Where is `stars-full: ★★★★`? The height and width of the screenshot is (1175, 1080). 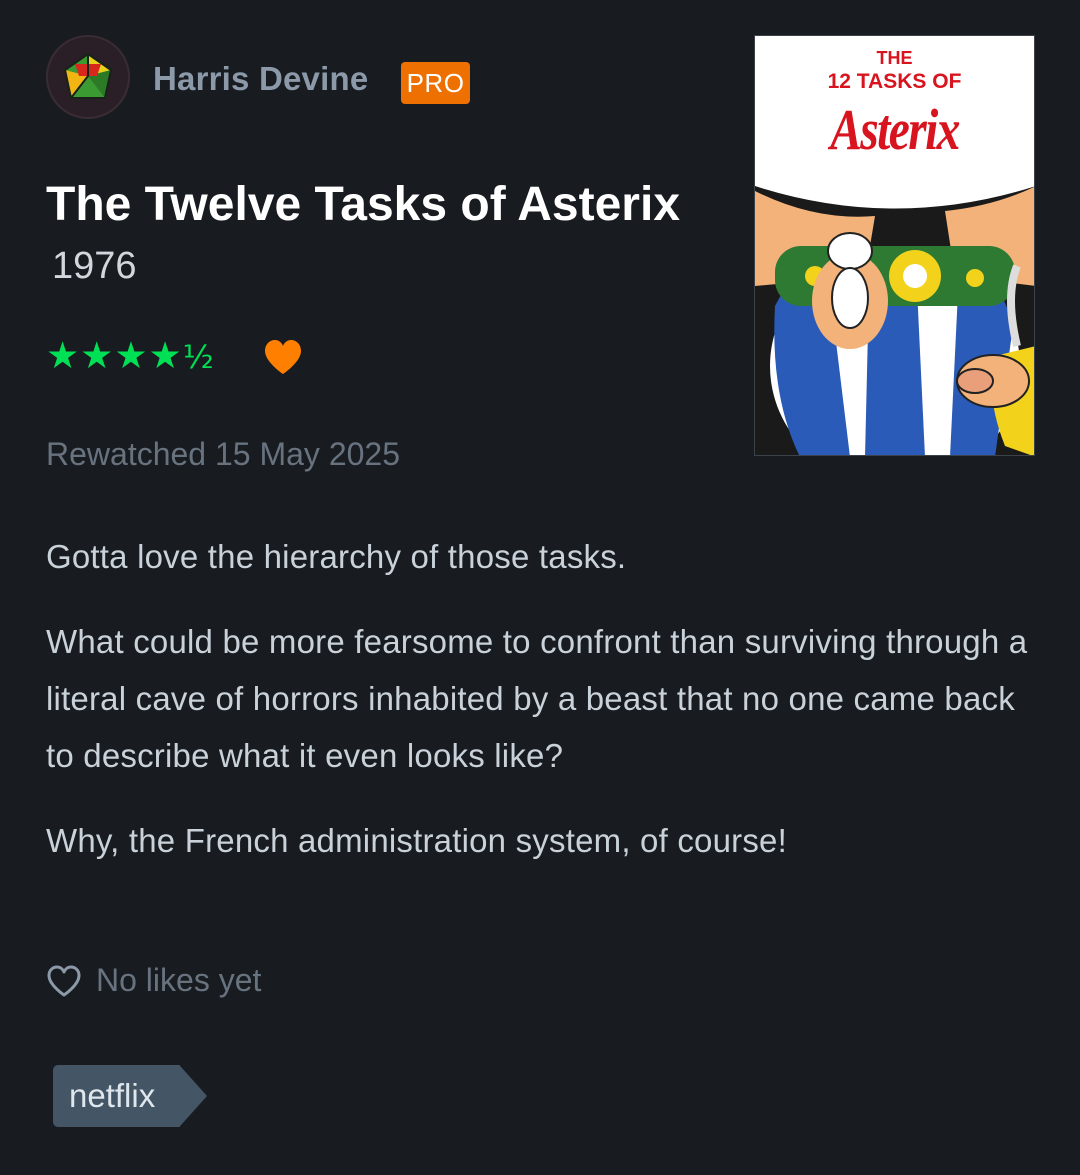 stars-full: ★★★★ is located at coordinates (114, 355).